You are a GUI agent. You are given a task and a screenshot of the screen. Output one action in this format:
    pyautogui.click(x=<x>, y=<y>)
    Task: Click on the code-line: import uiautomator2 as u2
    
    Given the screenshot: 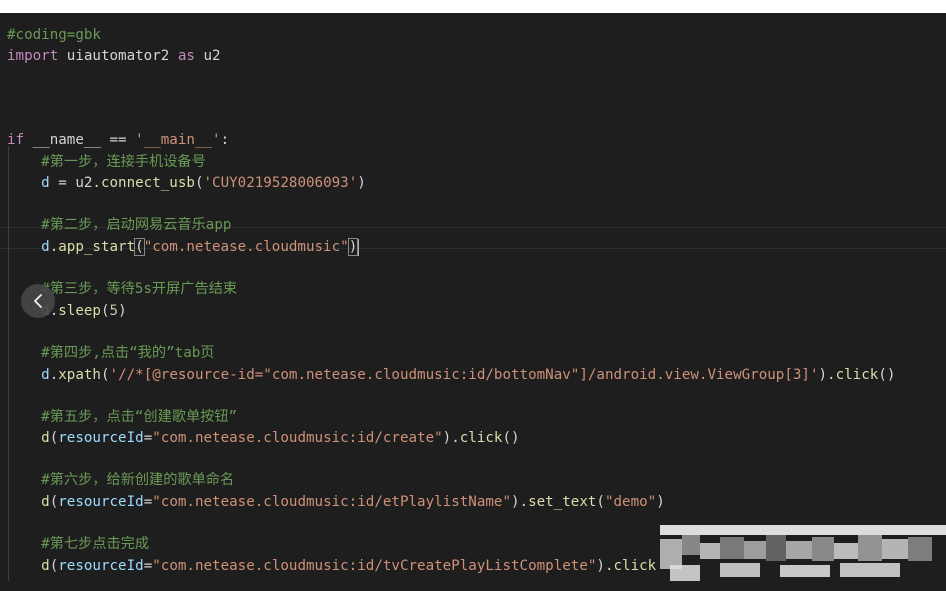 What is the action you would take?
    pyautogui.click(x=114, y=56)
    